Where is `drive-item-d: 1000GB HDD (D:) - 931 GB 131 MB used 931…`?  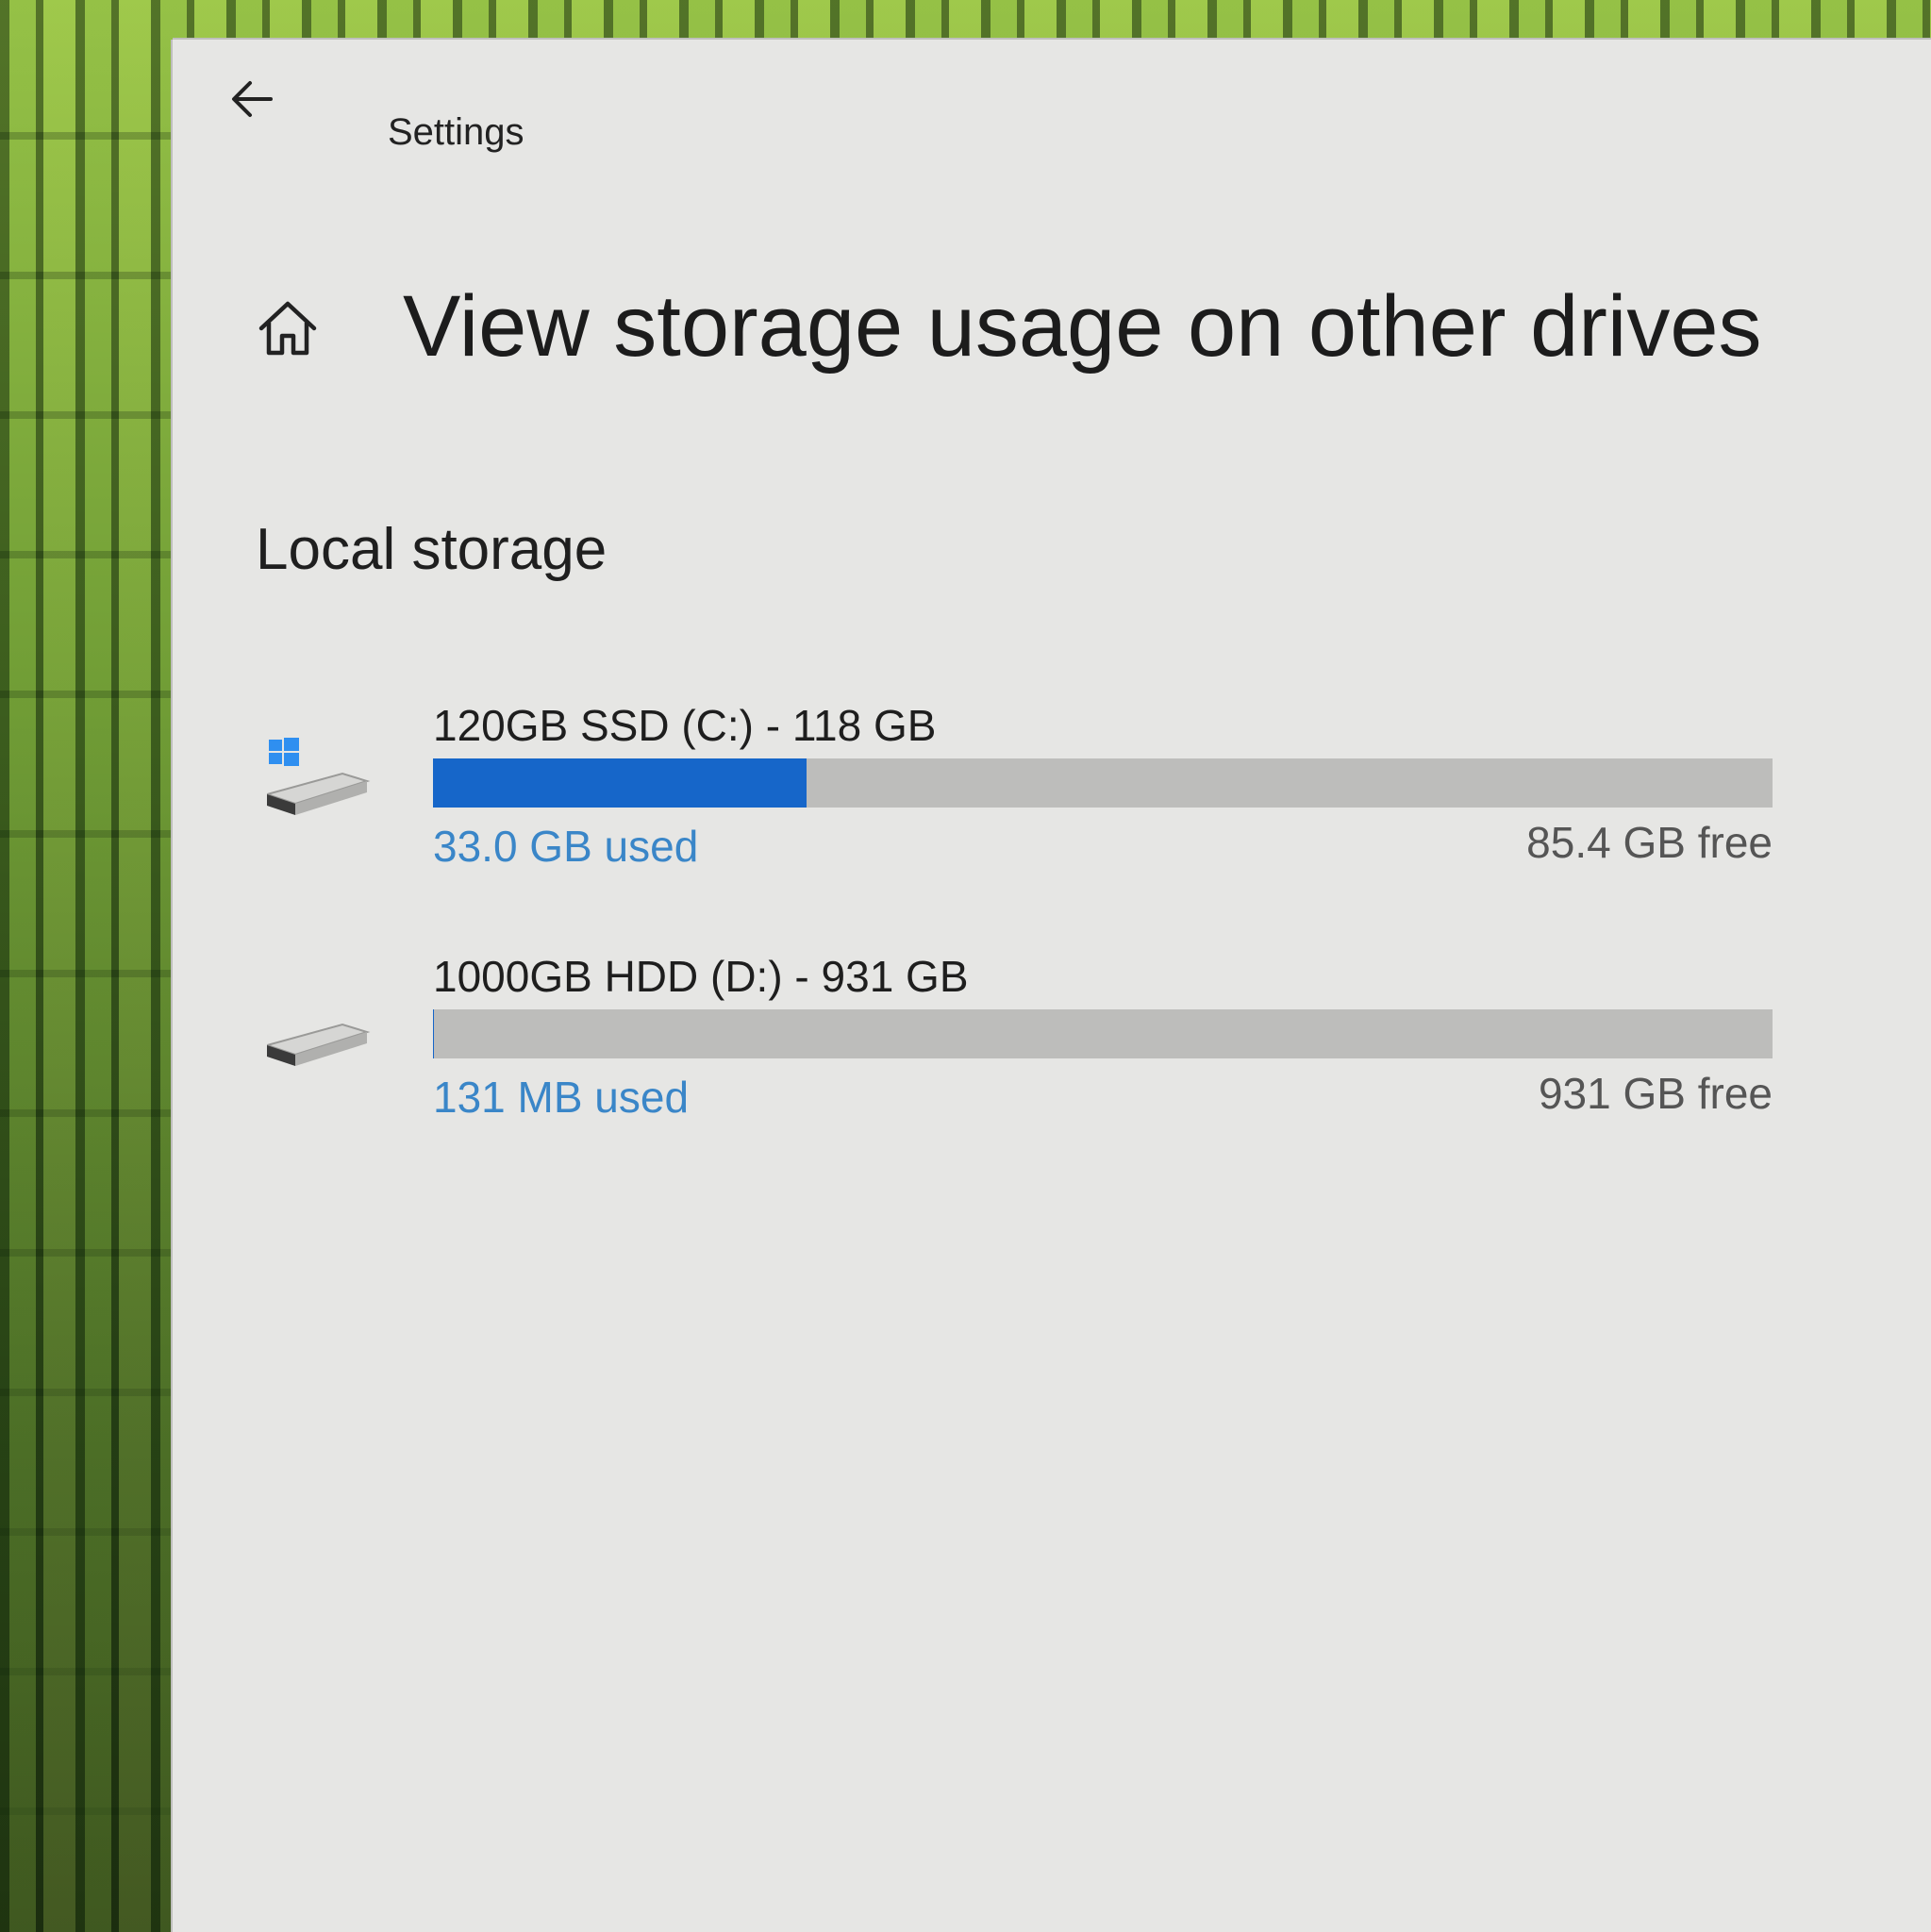
drive-item-d: 1000GB HDD (D:) - 931 GB 131 MB used 931… is located at coordinates (1050, 1054).